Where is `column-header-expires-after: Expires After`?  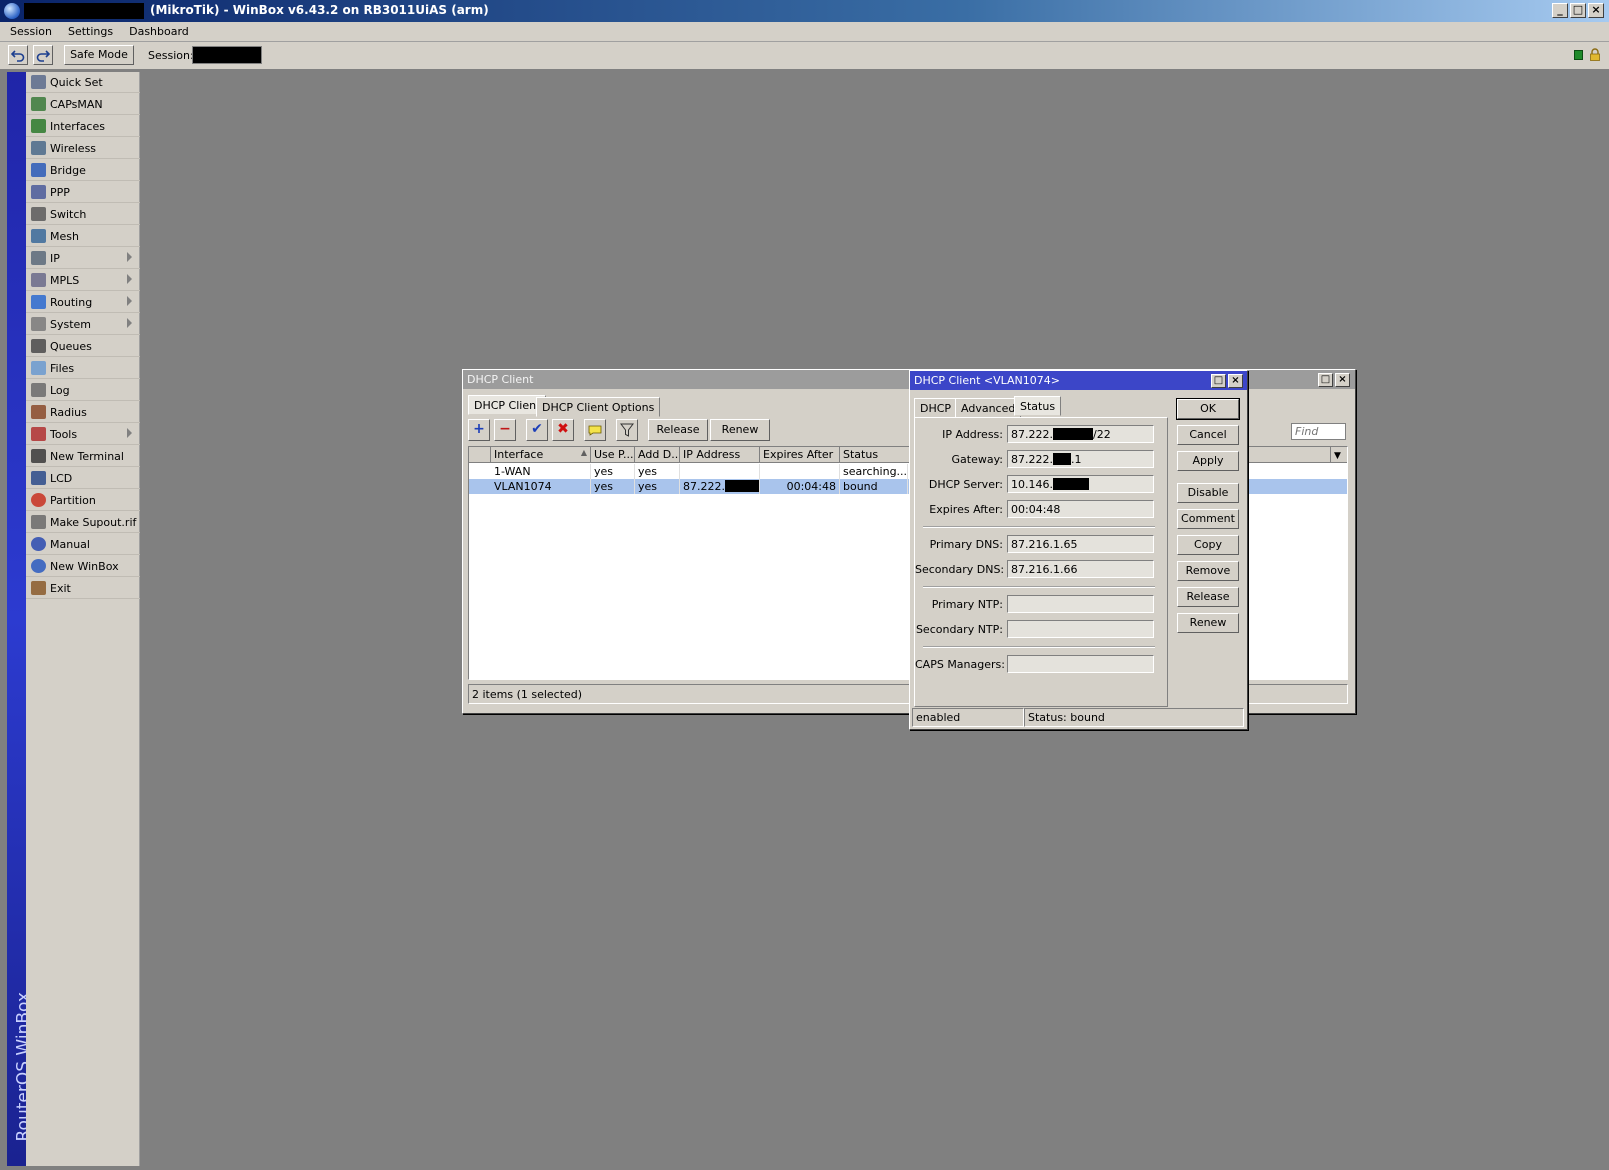
column-header-expires-after: Expires After is located at coordinates (800, 455).